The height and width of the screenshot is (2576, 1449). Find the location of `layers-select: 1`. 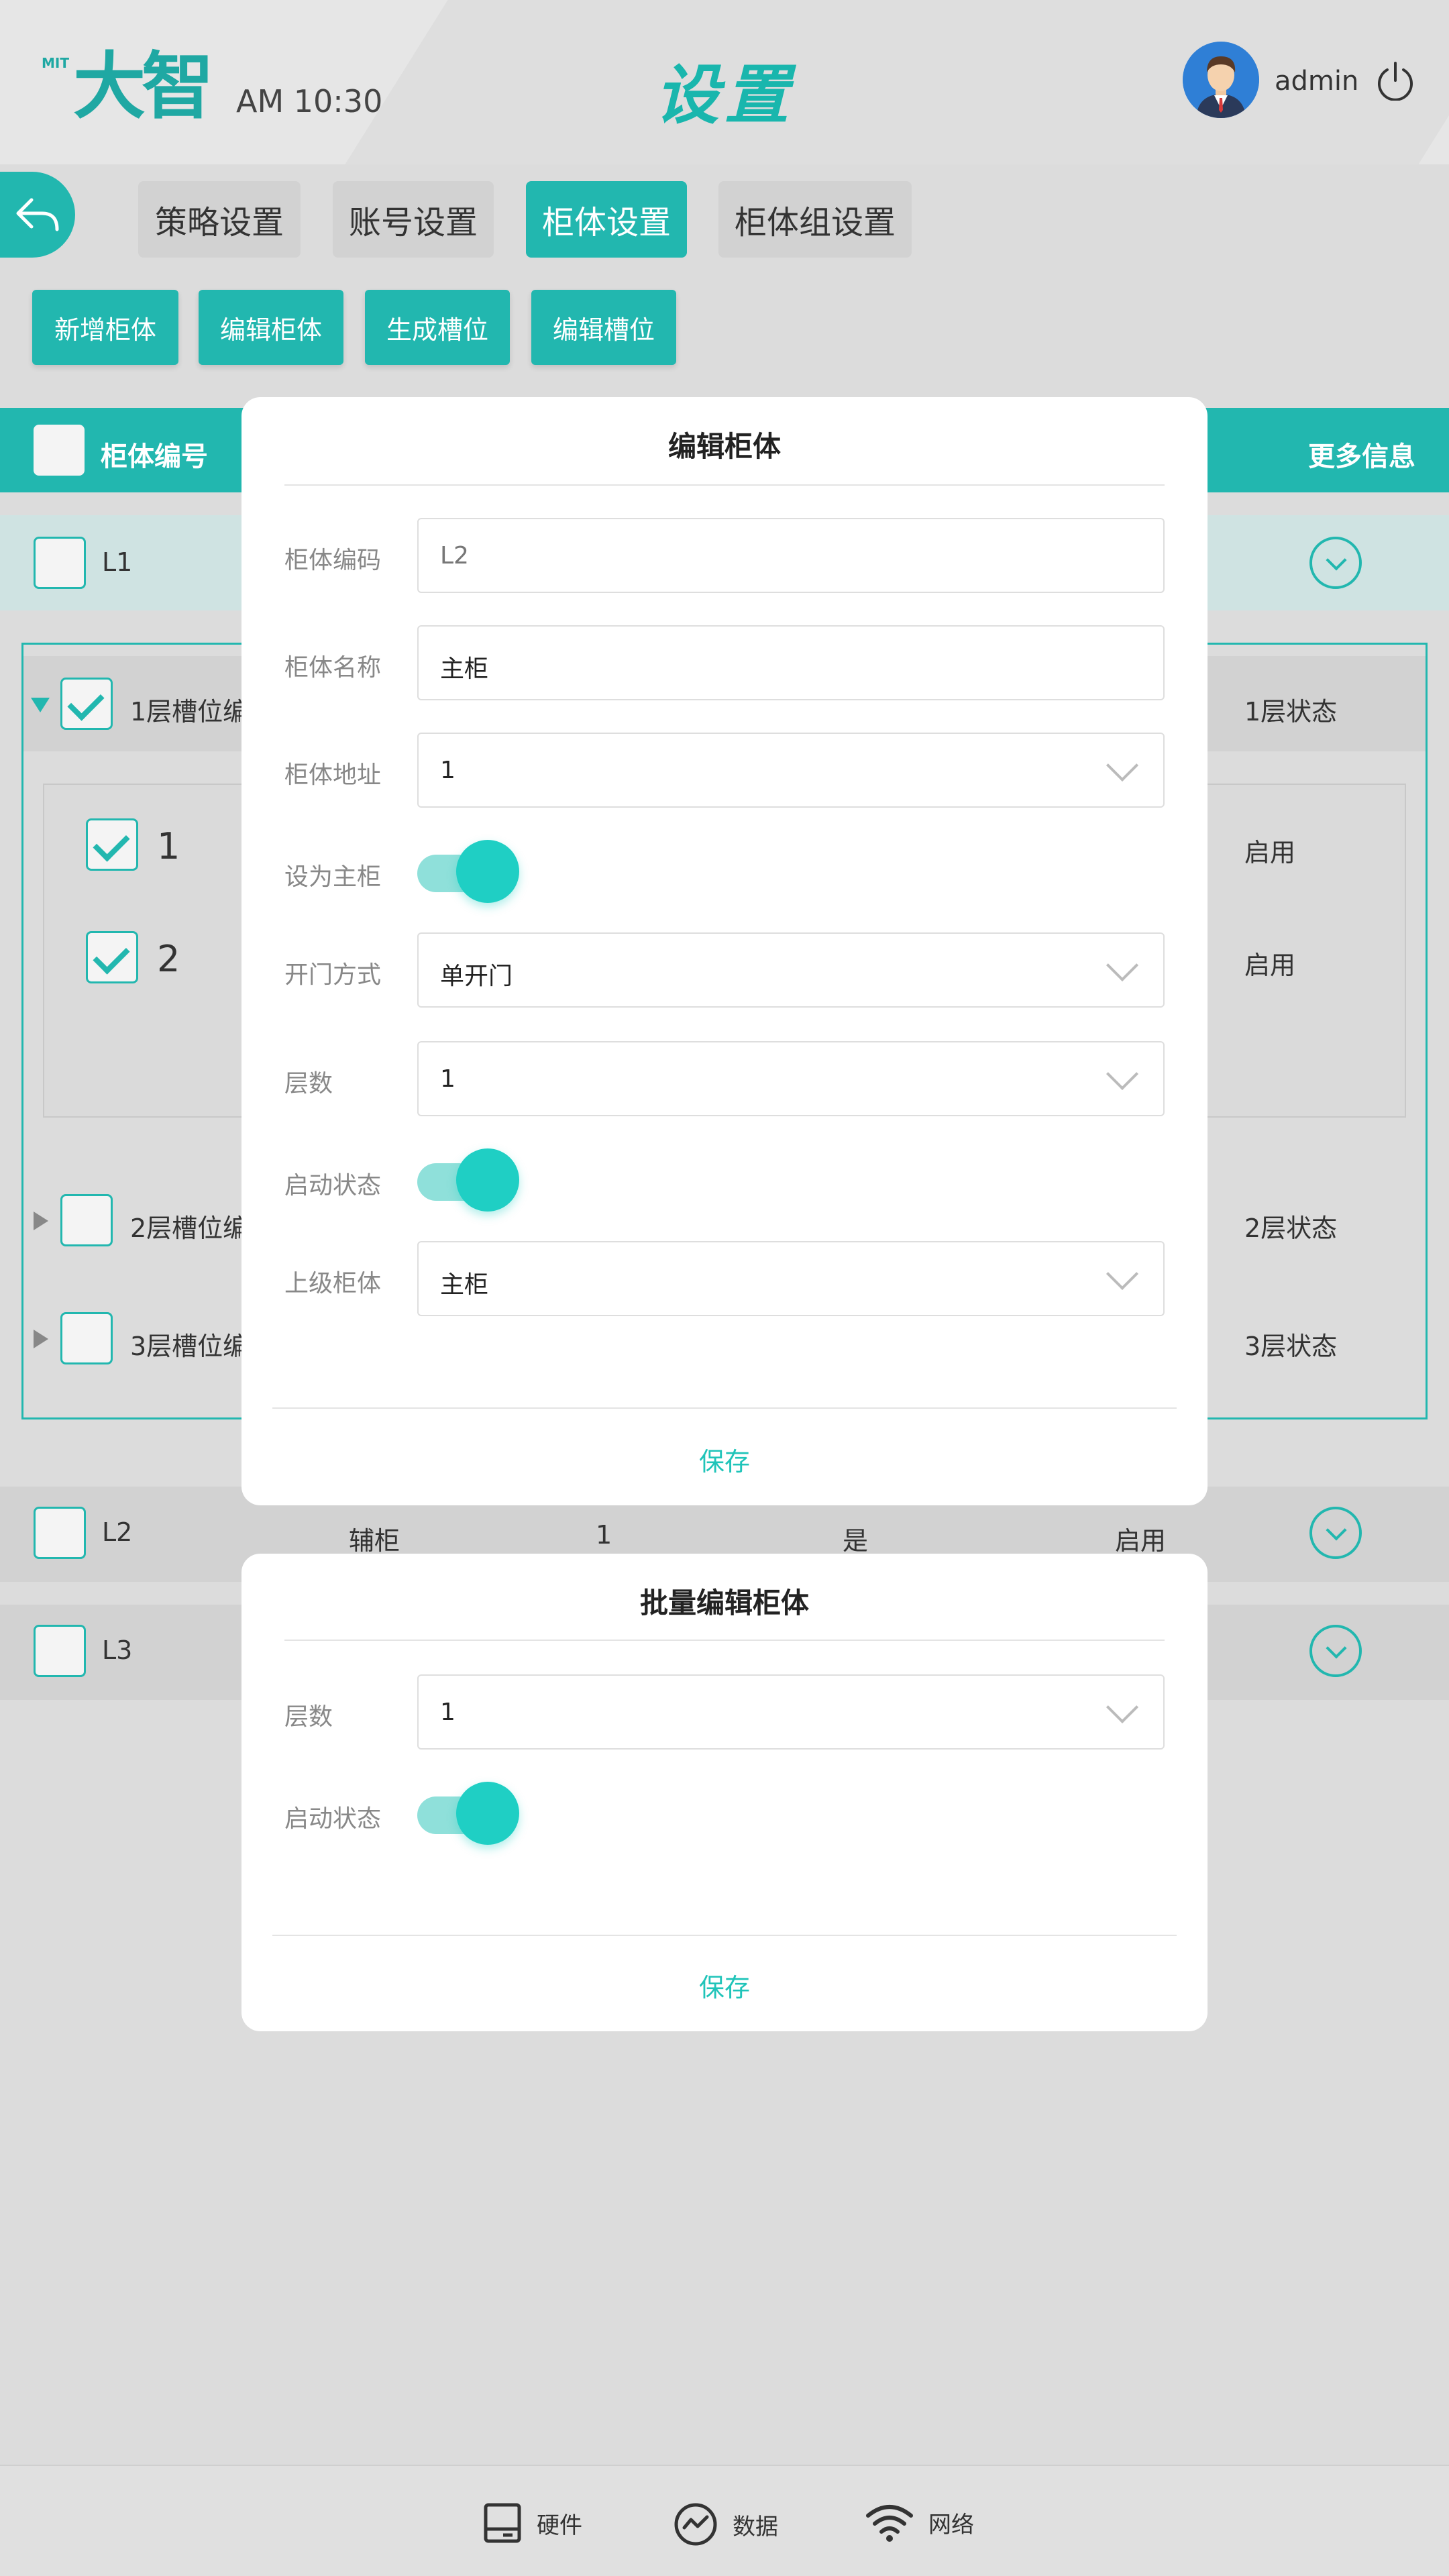

layers-select: 1 is located at coordinates (791, 1078).